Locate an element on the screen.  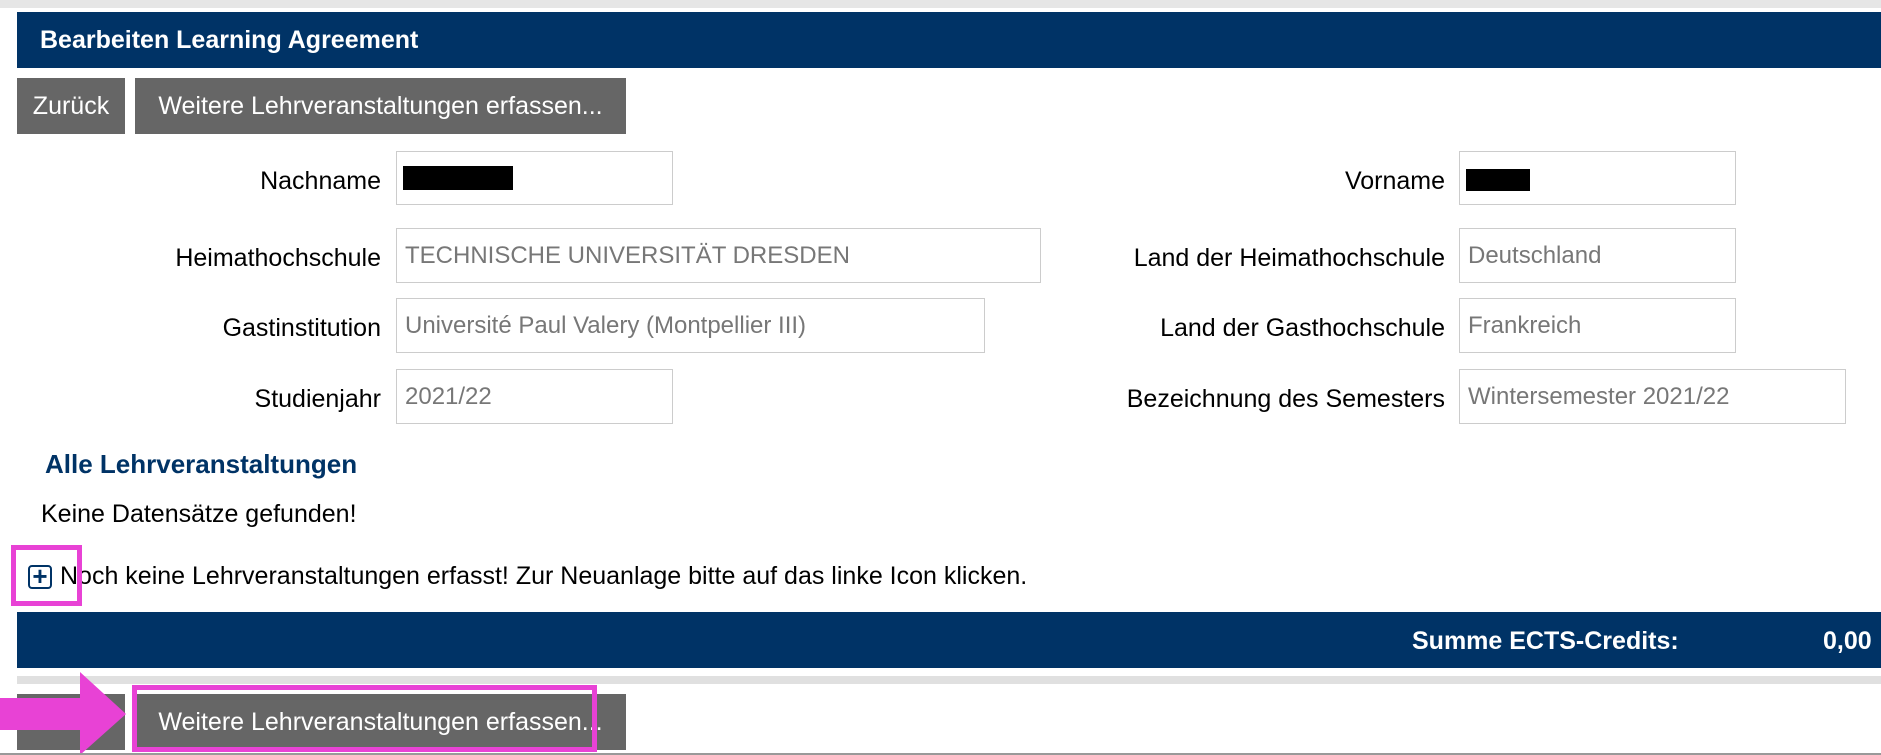
highlight-box-add-button is located at coordinates (364, 718).